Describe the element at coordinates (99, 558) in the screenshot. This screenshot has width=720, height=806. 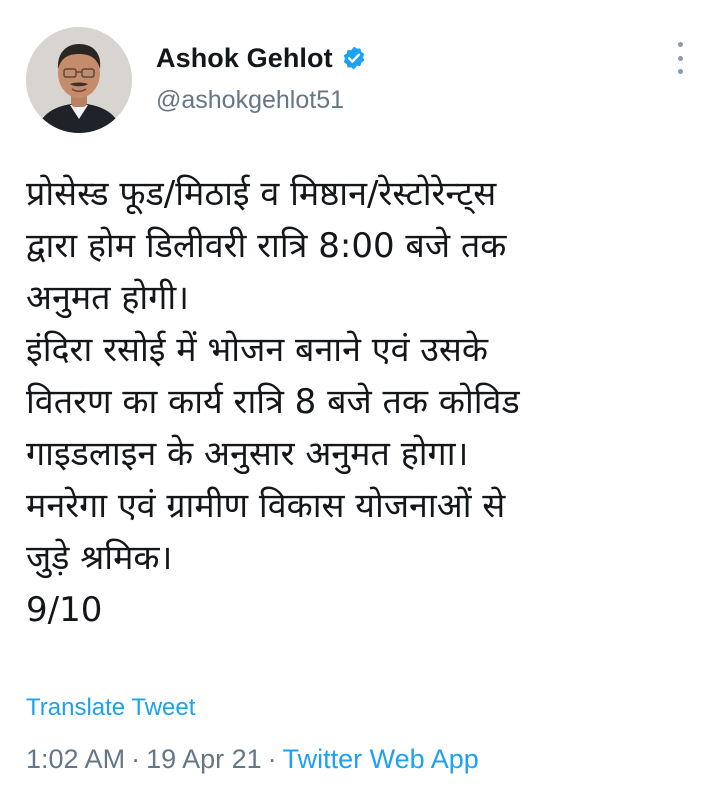
I see `tweet-text-line: जुड़े श्रमिक।` at that location.